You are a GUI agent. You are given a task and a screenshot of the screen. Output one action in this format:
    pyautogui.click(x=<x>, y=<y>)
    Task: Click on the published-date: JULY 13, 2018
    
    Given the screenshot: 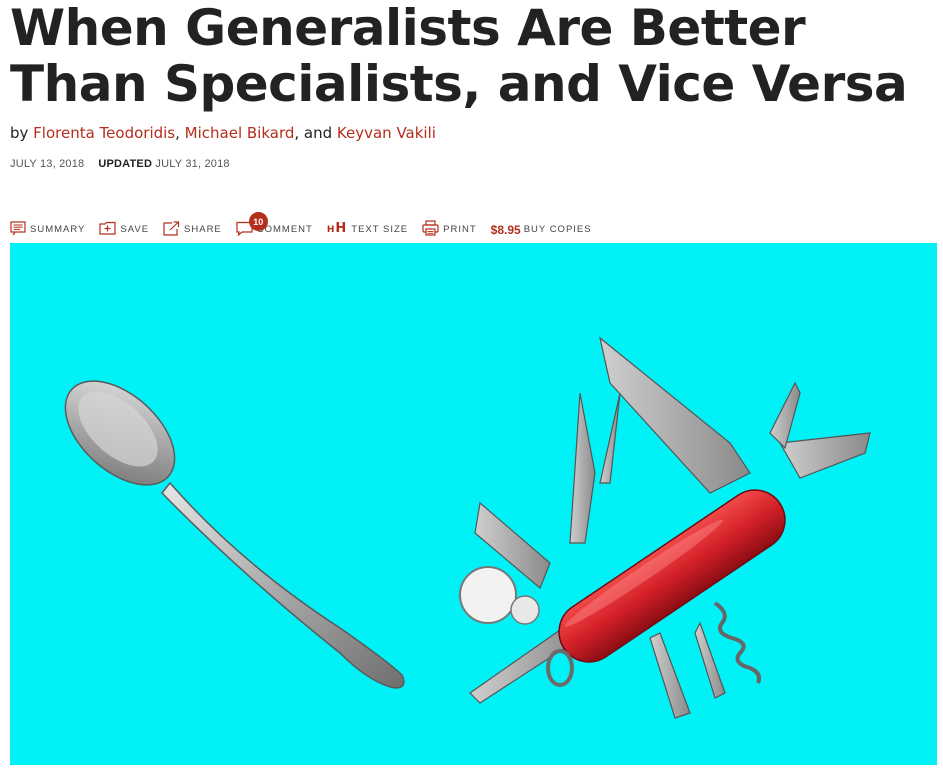 What is the action you would take?
    pyautogui.click(x=47, y=164)
    